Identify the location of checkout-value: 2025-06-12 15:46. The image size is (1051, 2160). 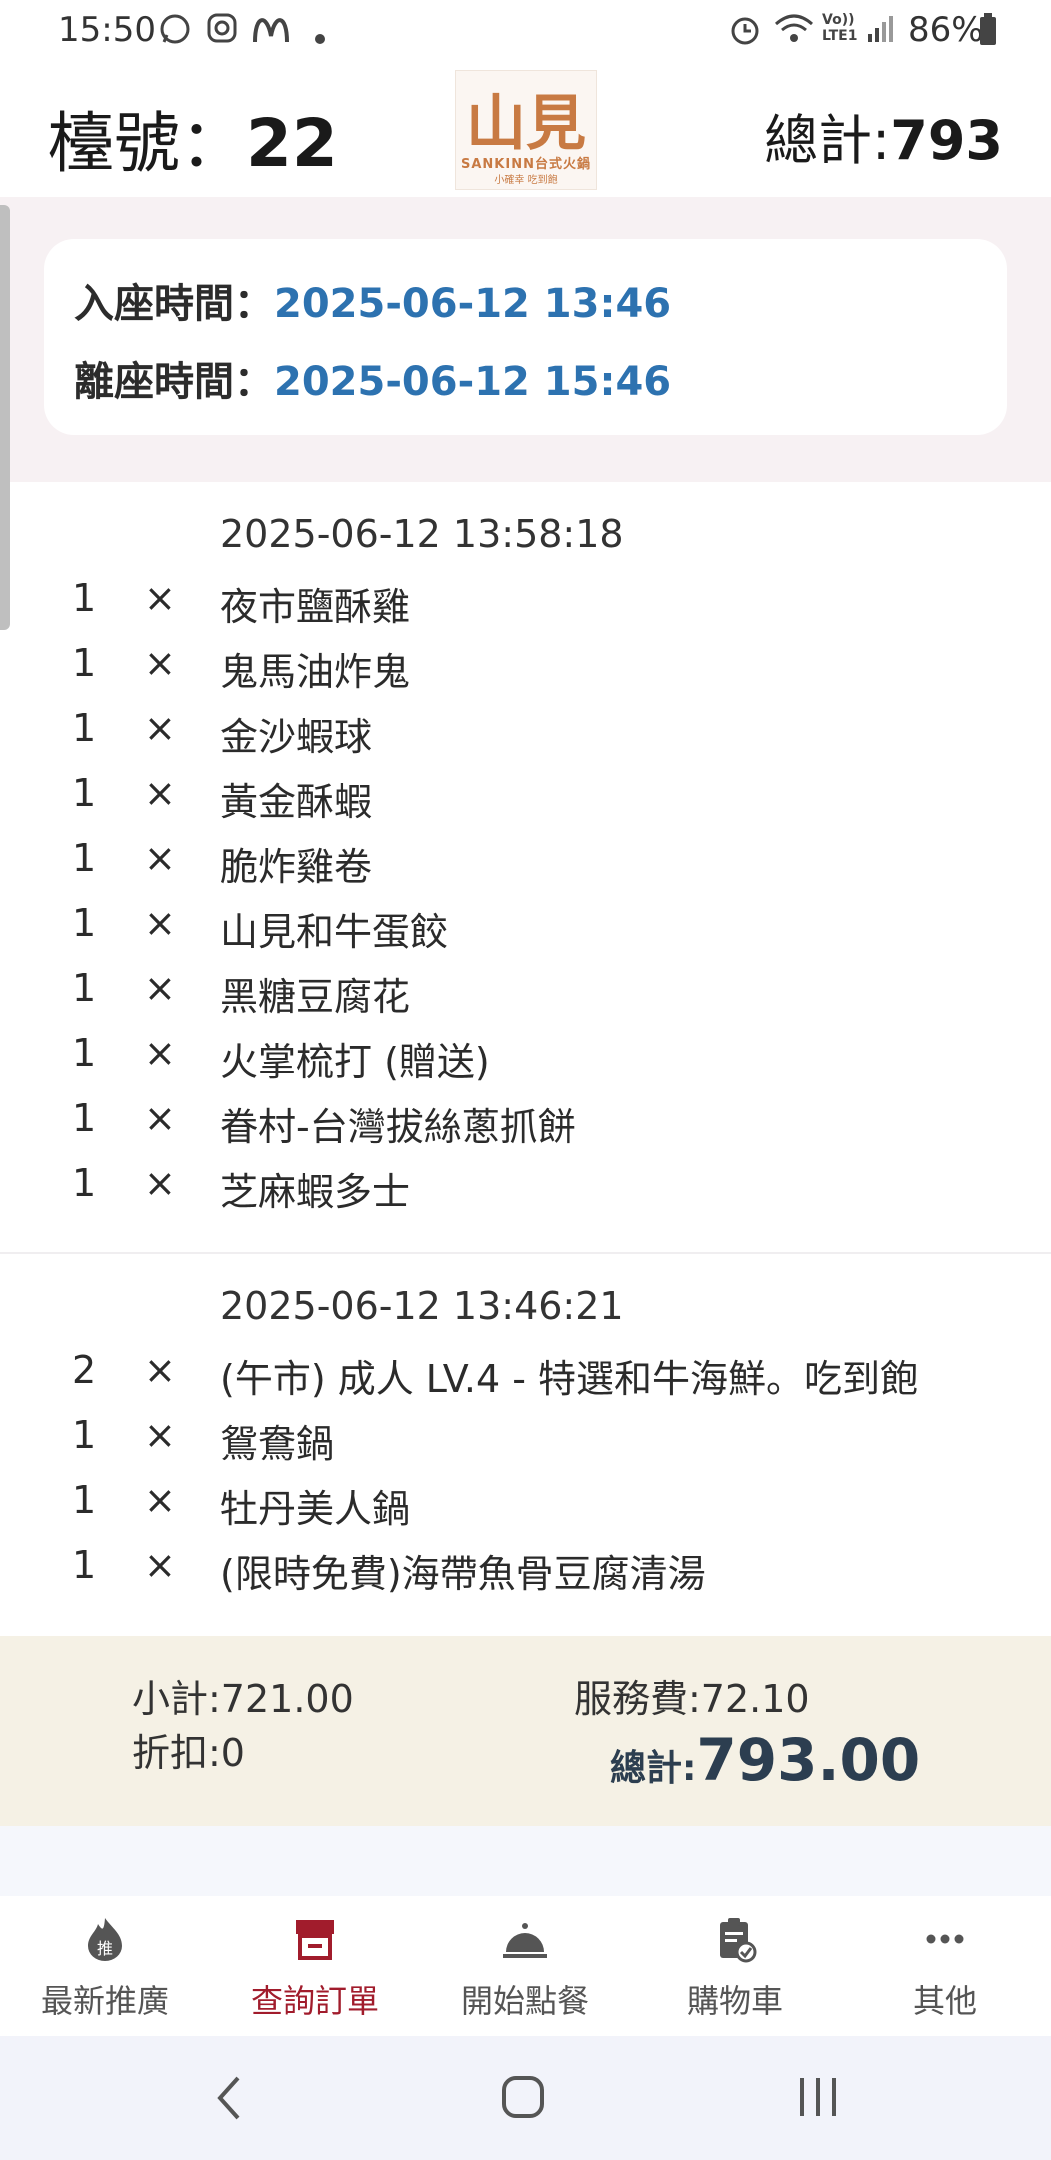
(473, 382).